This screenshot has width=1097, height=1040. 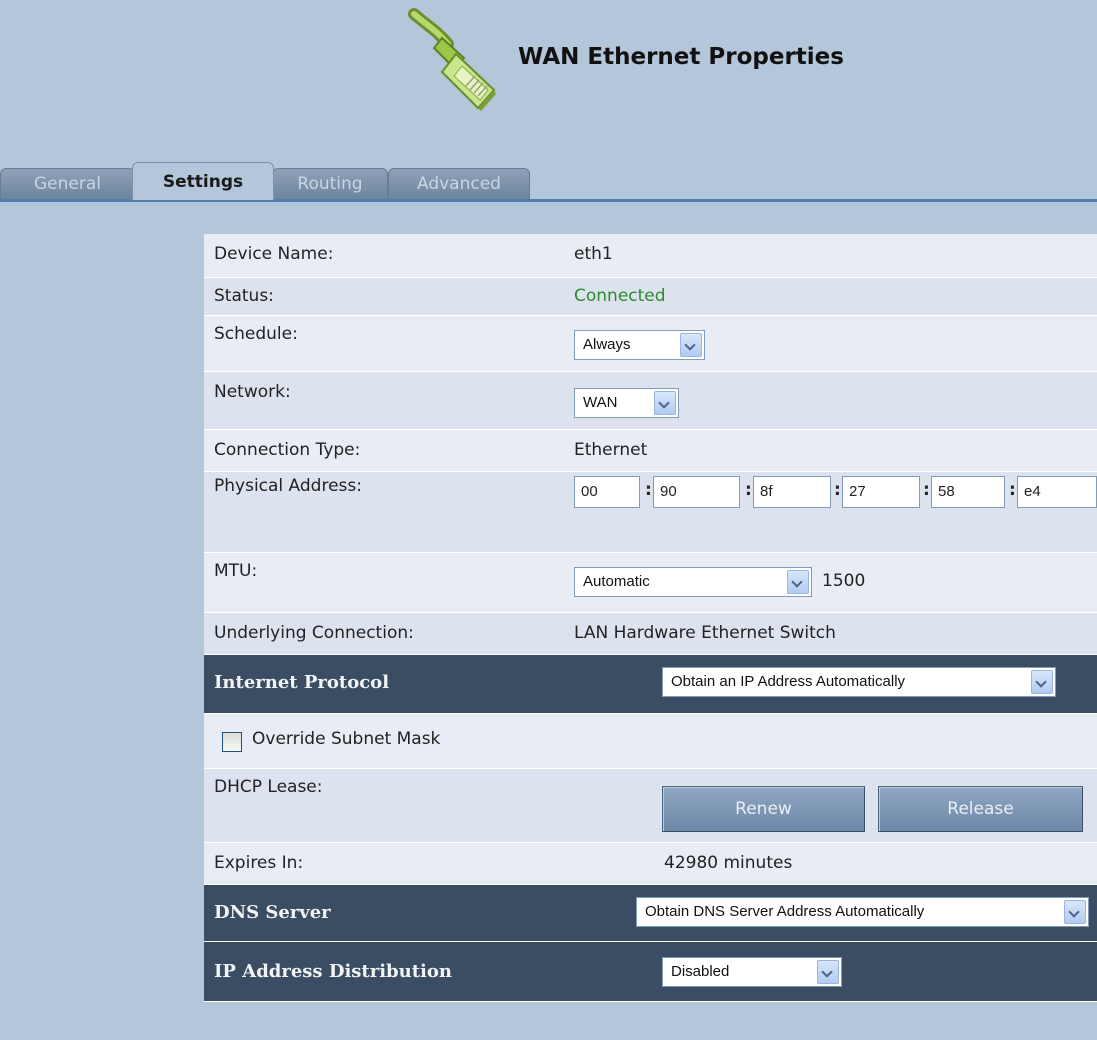 I want to click on network-select: WAN, so click(x=626, y=403).